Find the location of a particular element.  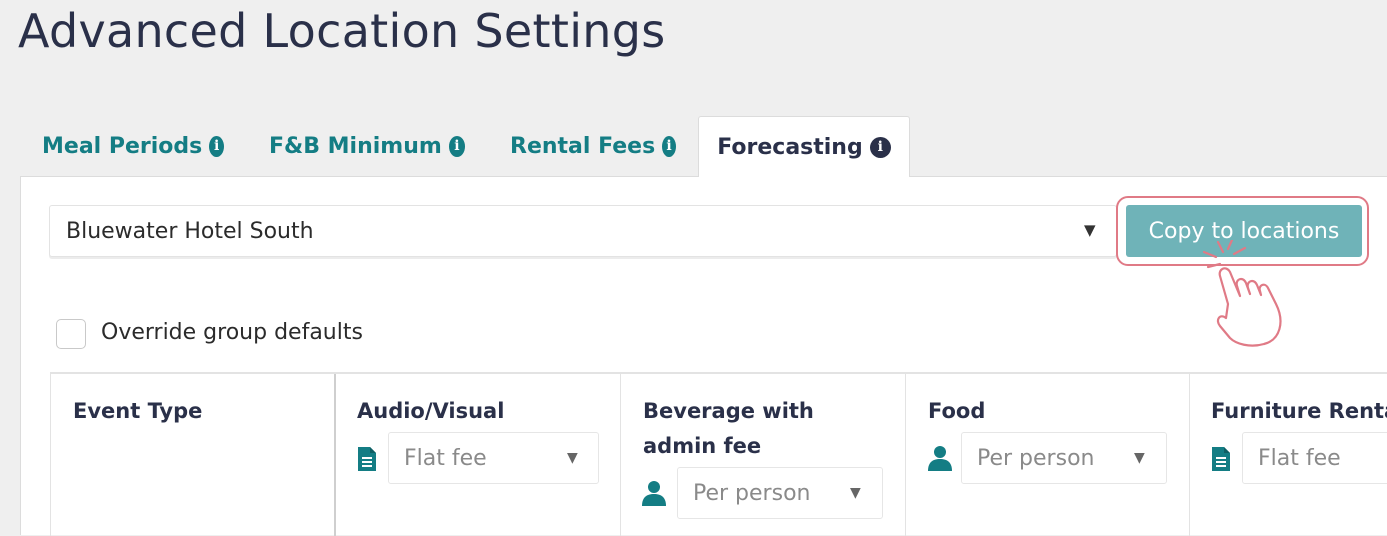

override-checkbox is located at coordinates (71, 334).